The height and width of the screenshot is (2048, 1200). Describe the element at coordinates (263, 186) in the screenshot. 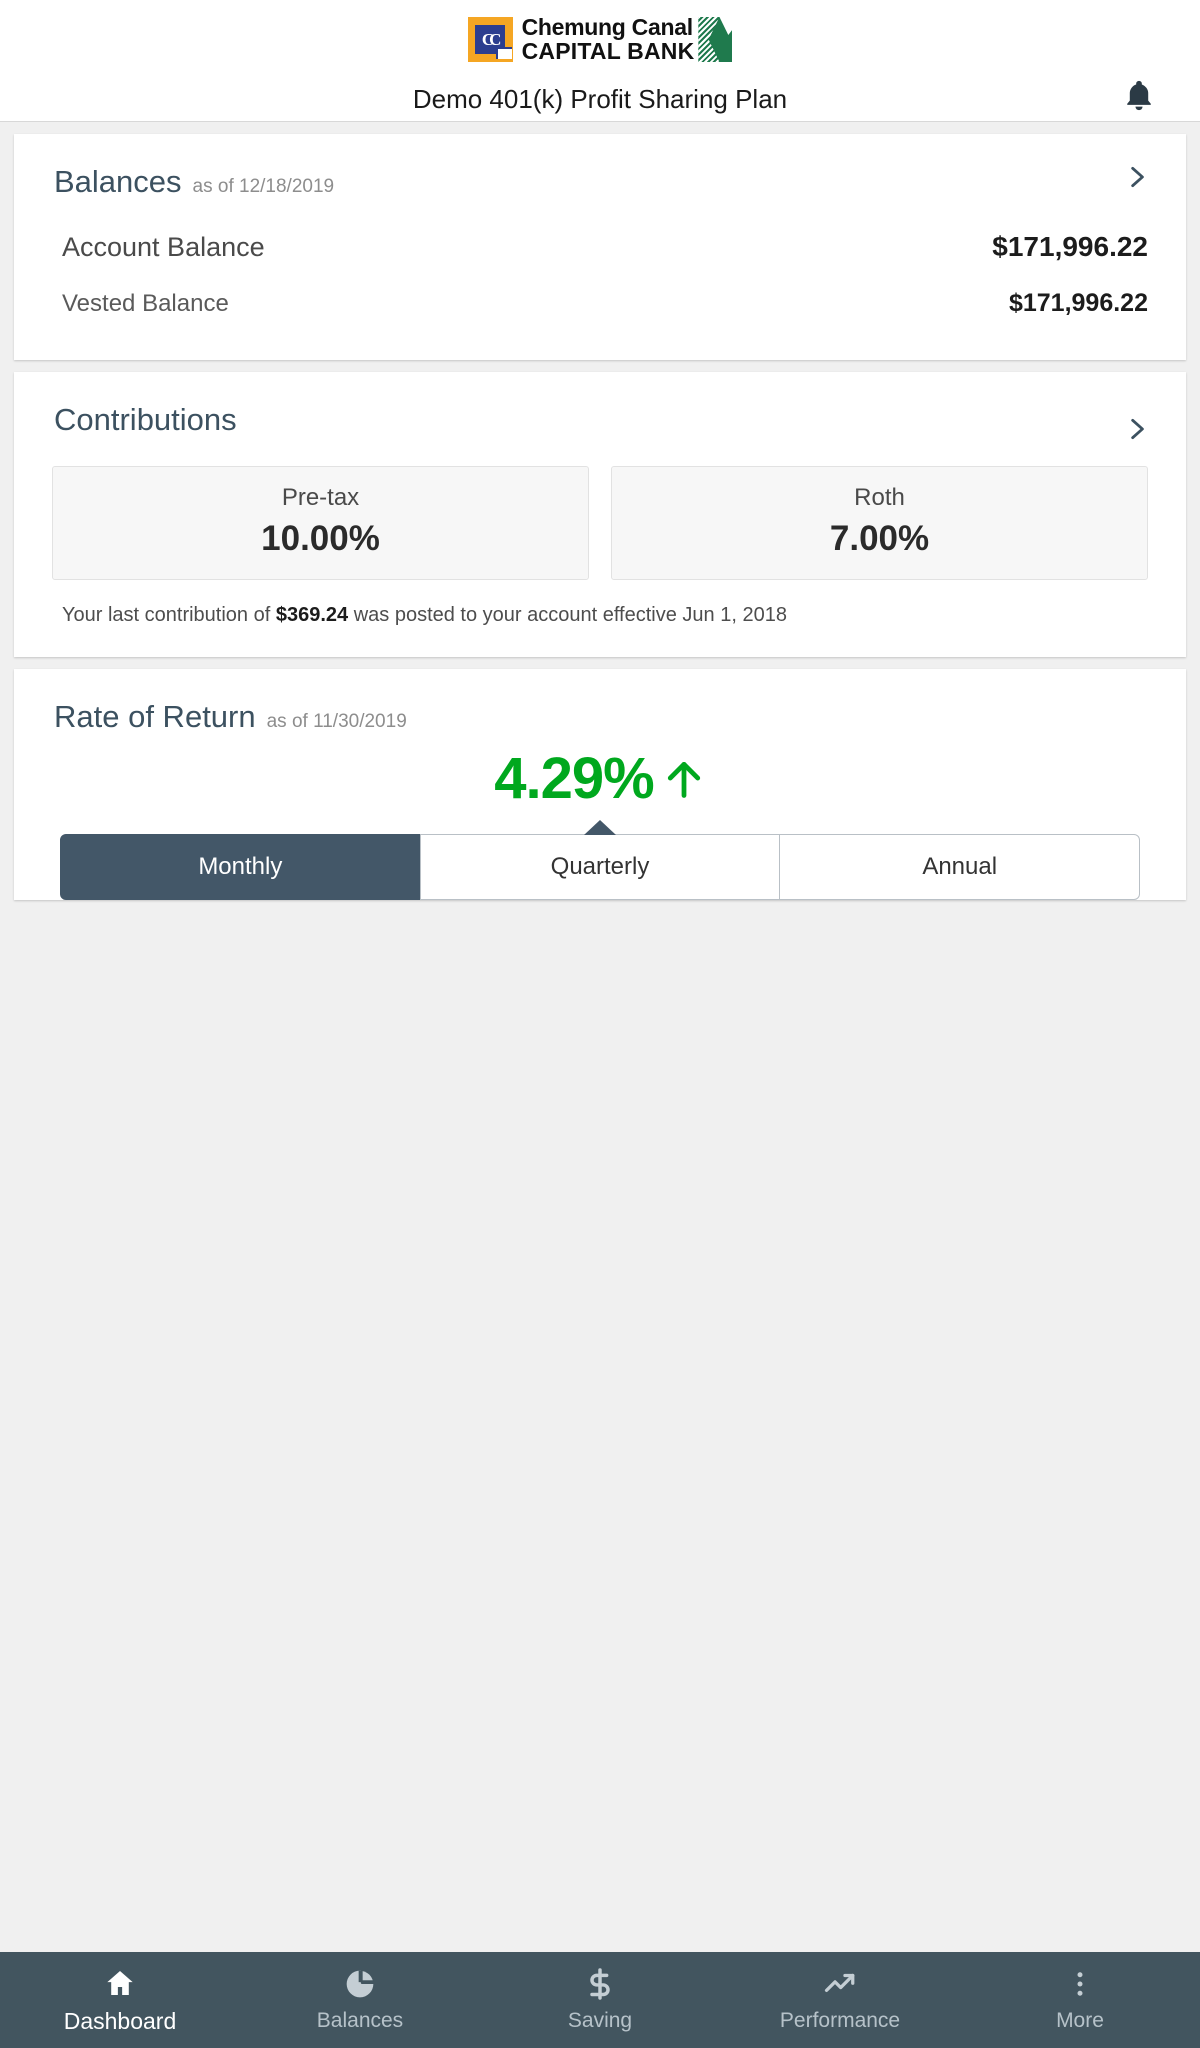

I see `balances-as-of: as of 12/18/2019` at that location.